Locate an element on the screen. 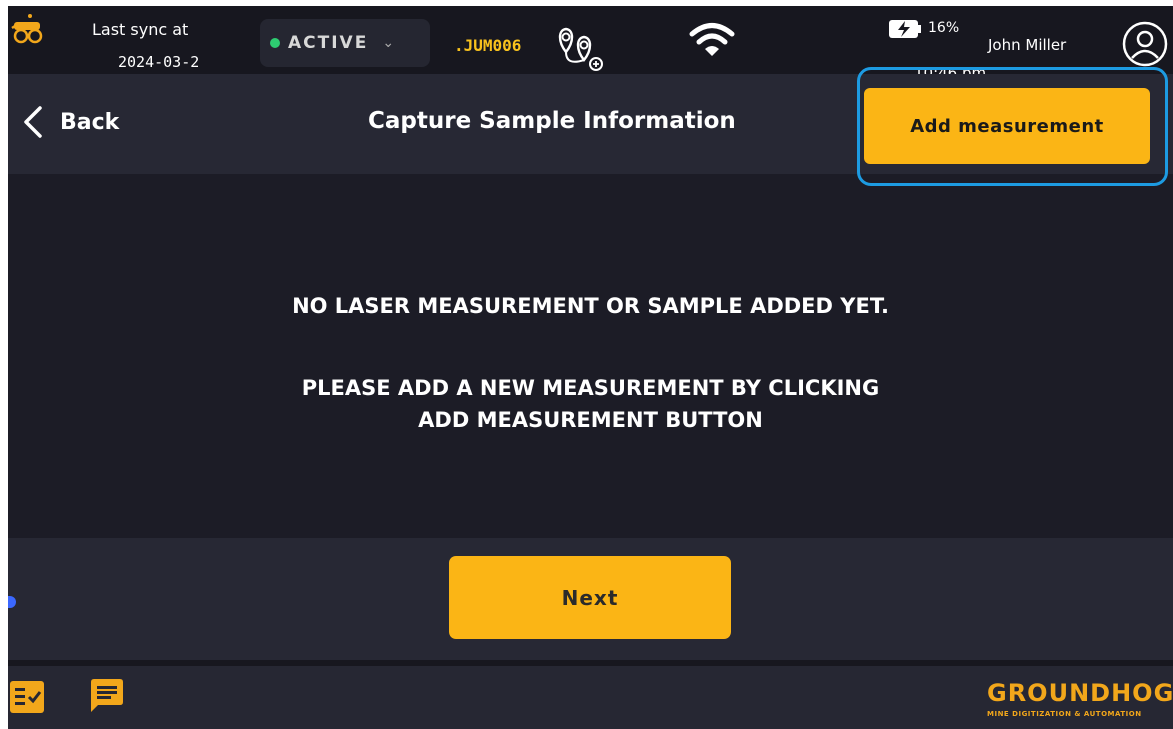  back-button: Back is located at coordinates (69, 122).